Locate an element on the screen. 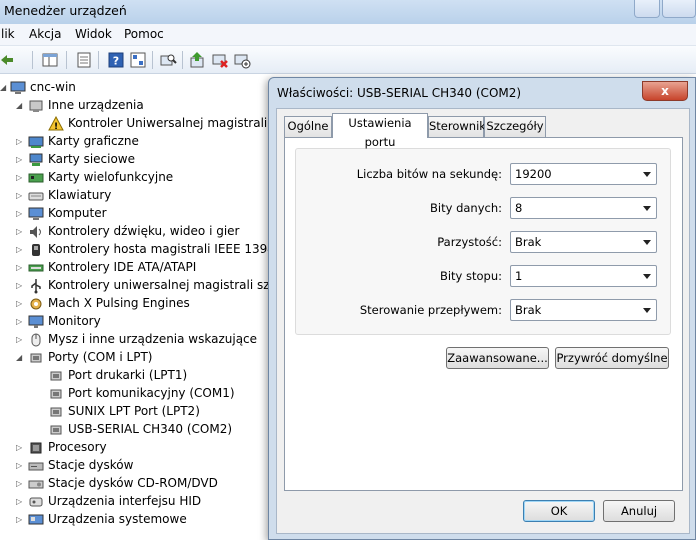  network-adapter-icon is located at coordinates (36, 160).